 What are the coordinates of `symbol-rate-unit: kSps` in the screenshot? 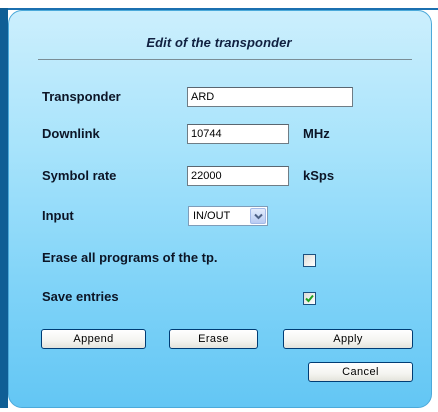 It's located at (319, 175).